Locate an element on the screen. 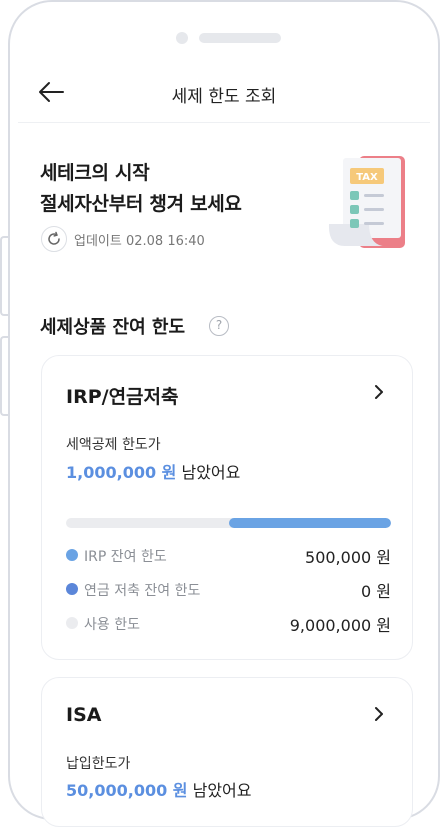  camera-dot is located at coordinates (182, 38).